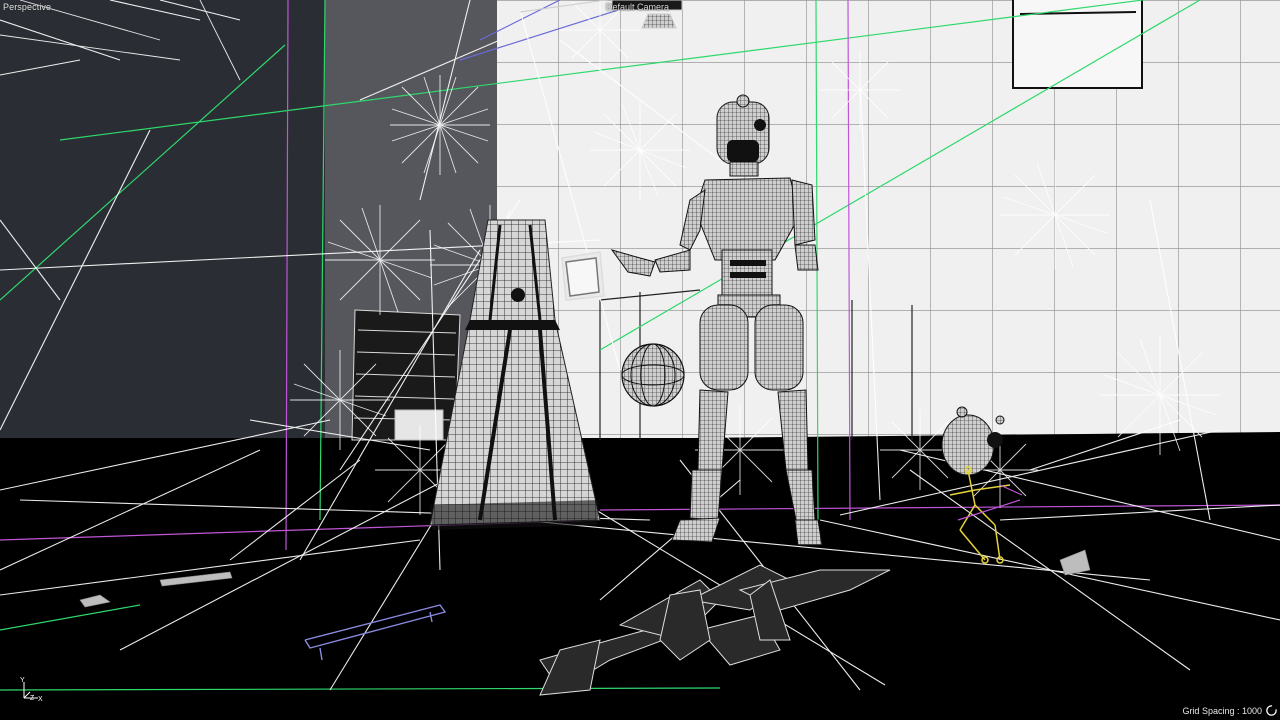 The width and height of the screenshot is (1280, 720). What do you see at coordinates (32, 698) in the screenshot?
I see `axis-z-label: Z` at bounding box center [32, 698].